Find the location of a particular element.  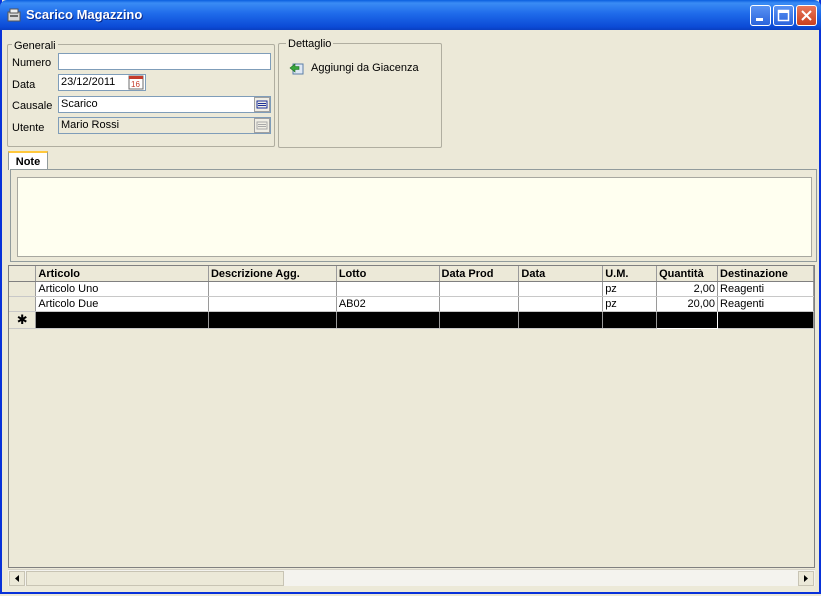

window-title: Scarico Magazzino is located at coordinates (84, 14).